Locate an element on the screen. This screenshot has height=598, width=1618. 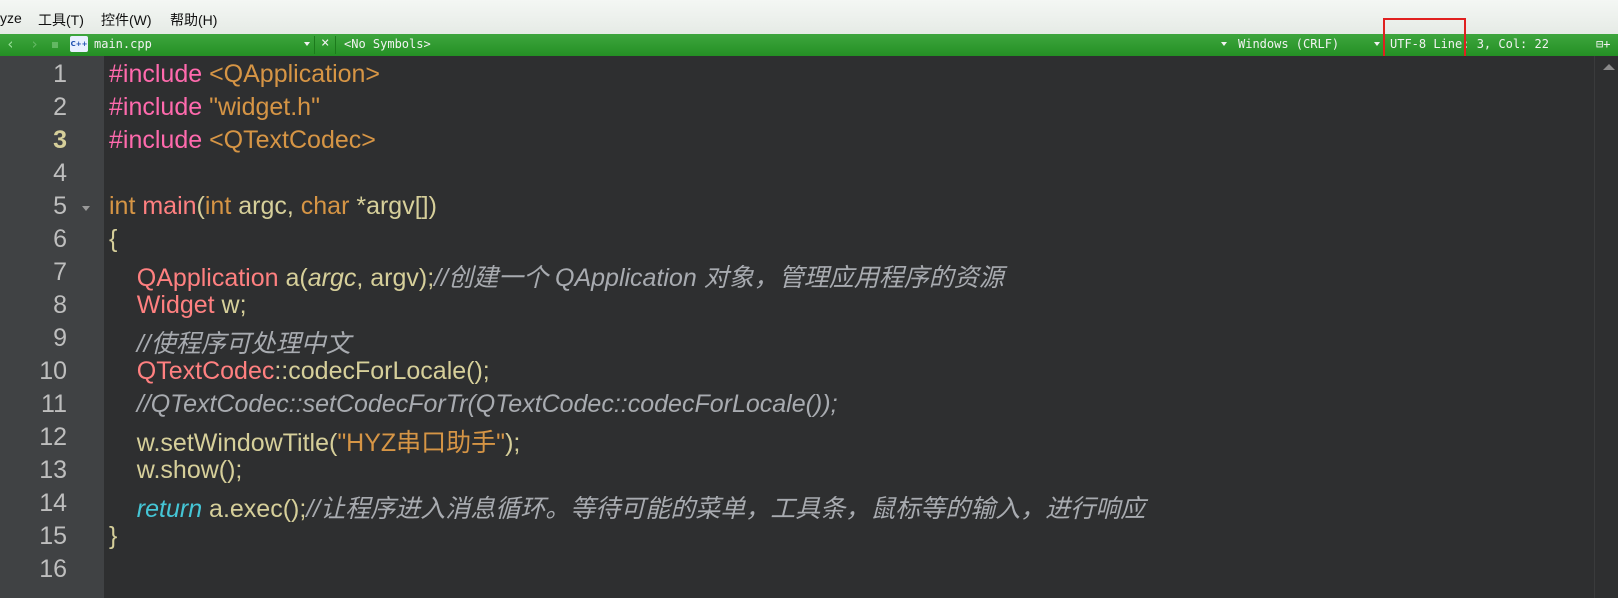
code-line: w.setWindowTitle("HYZ串口助手"); is located at coordinates (328, 443).